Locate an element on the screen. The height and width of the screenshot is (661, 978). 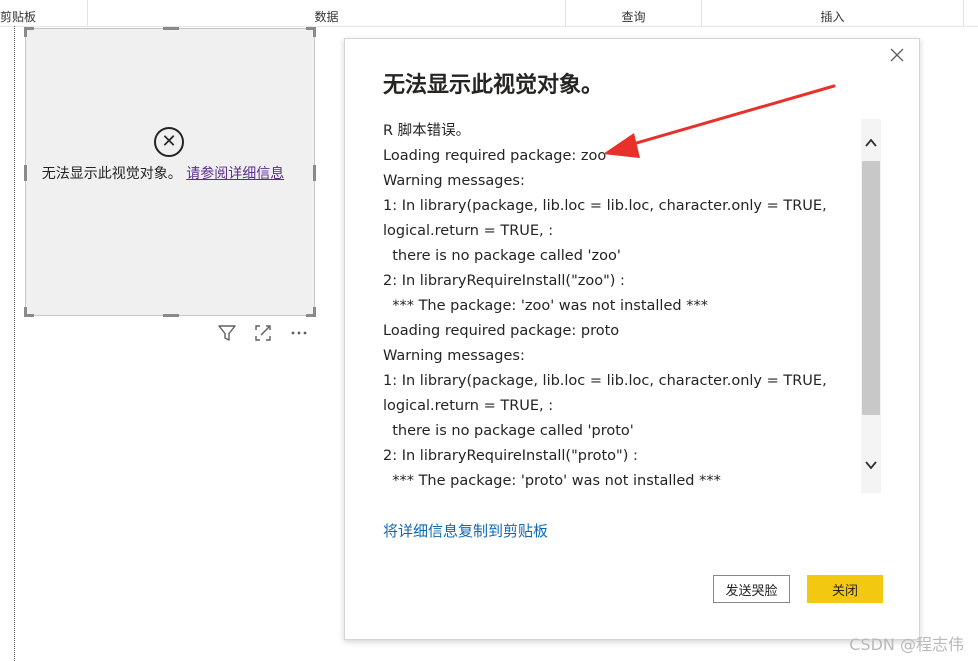
close-button: 关闭 is located at coordinates (845, 589).